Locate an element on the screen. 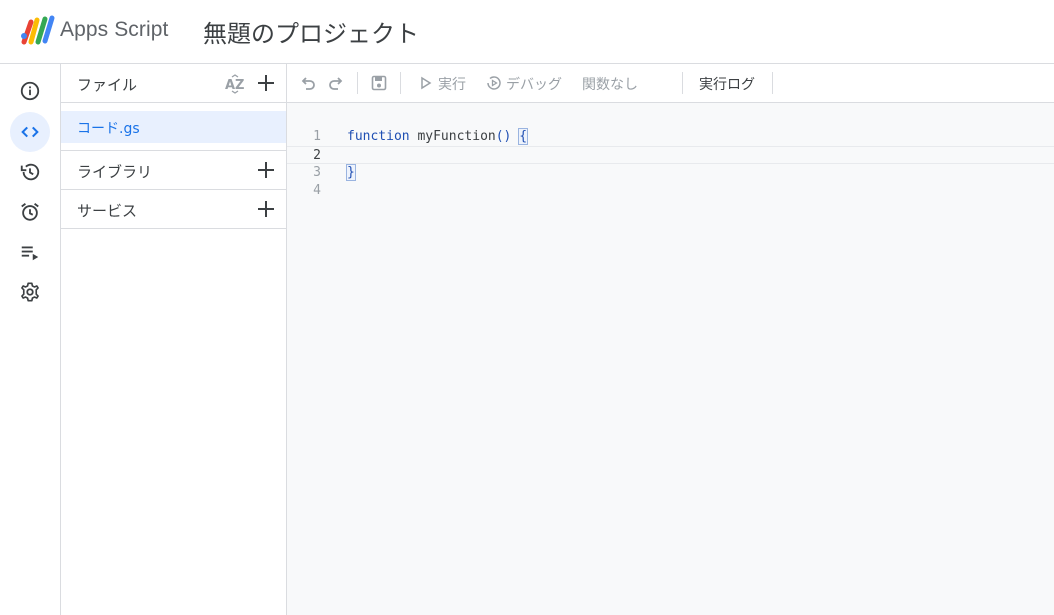 Image resolution: width=1054 pixels, height=615 pixels. code-line: 1 function myFunction() { is located at coordinates (670, 137).